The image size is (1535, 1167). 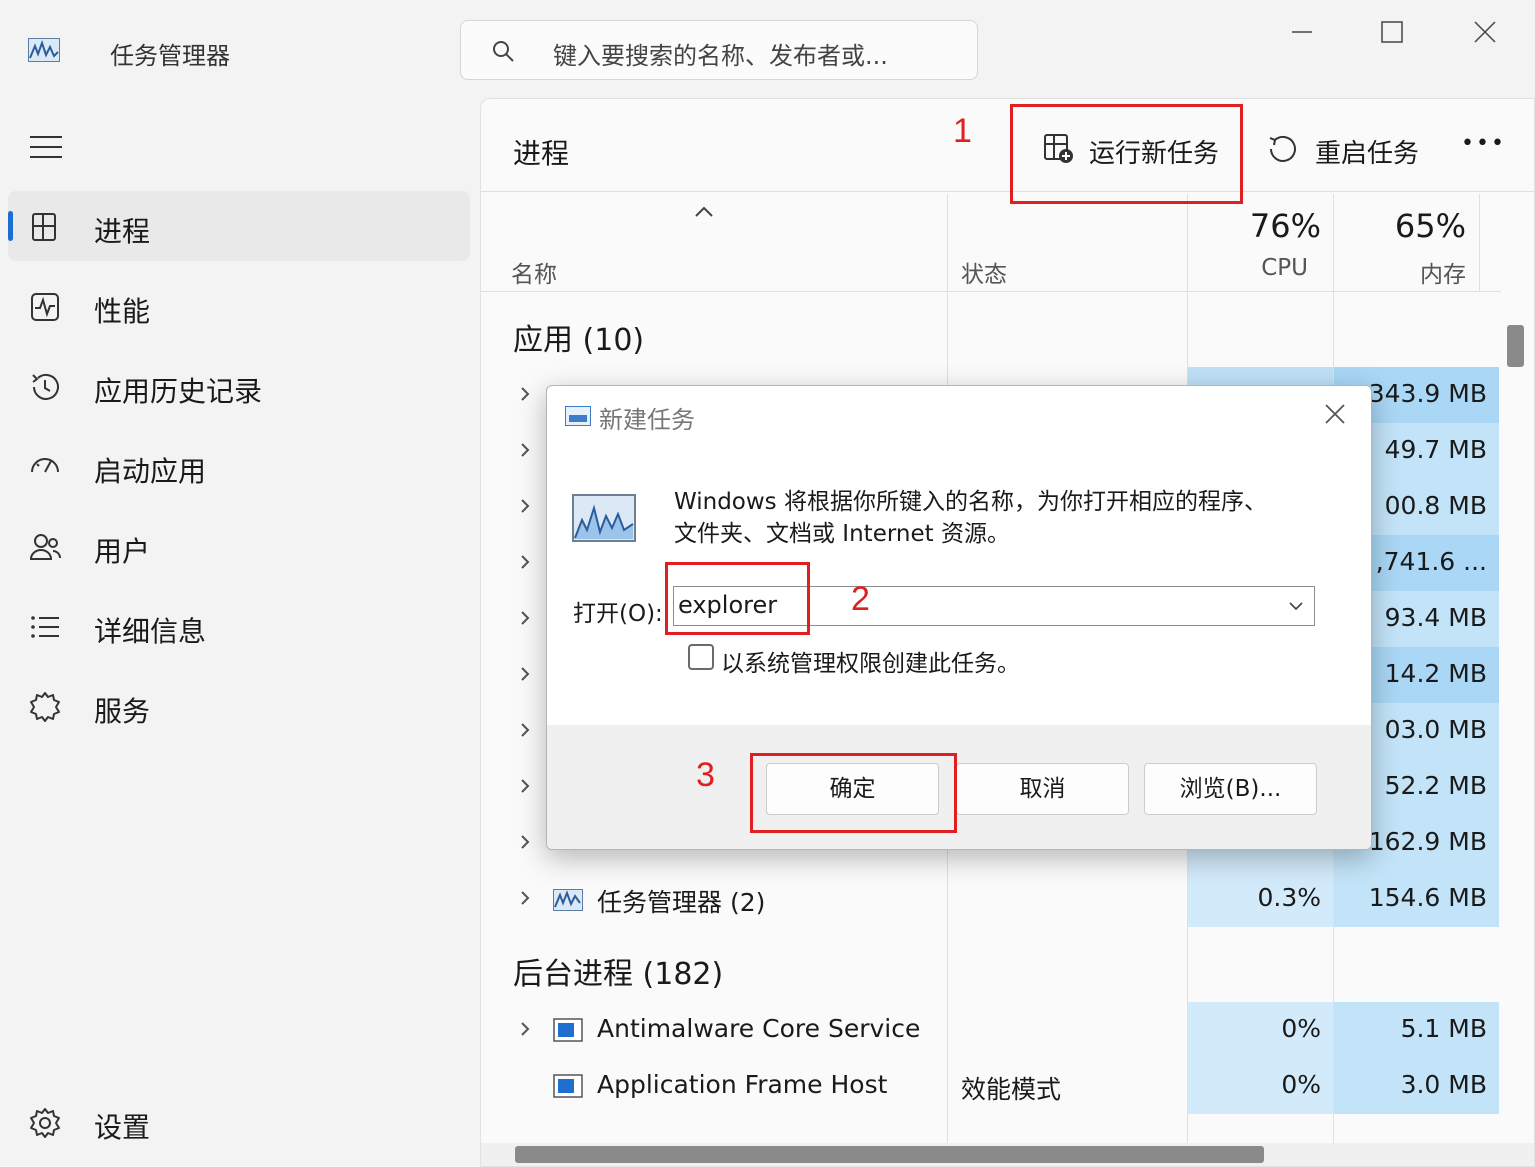 I want to click on close-window-button, so click(x=1485, y=32).